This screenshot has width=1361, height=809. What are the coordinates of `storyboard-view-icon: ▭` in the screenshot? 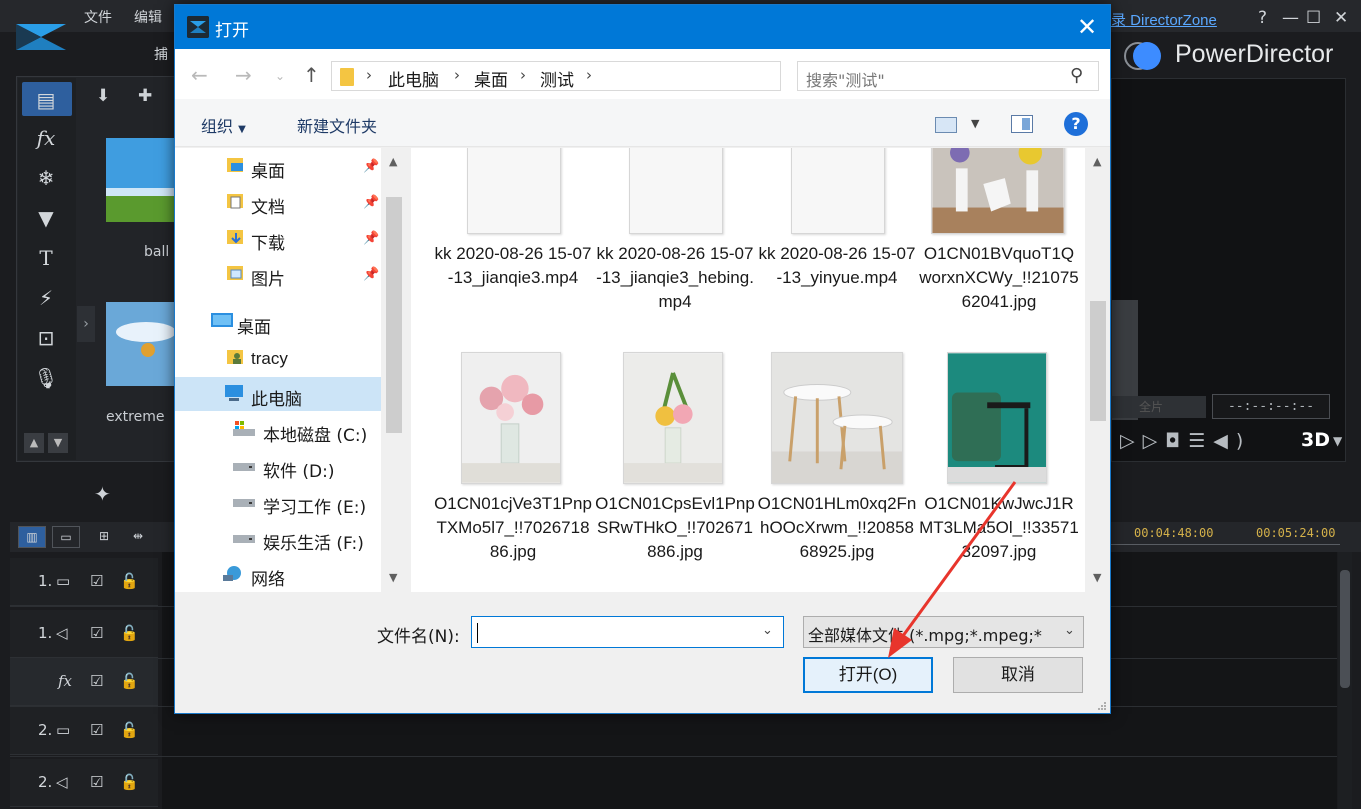 It's located at (66, 537).